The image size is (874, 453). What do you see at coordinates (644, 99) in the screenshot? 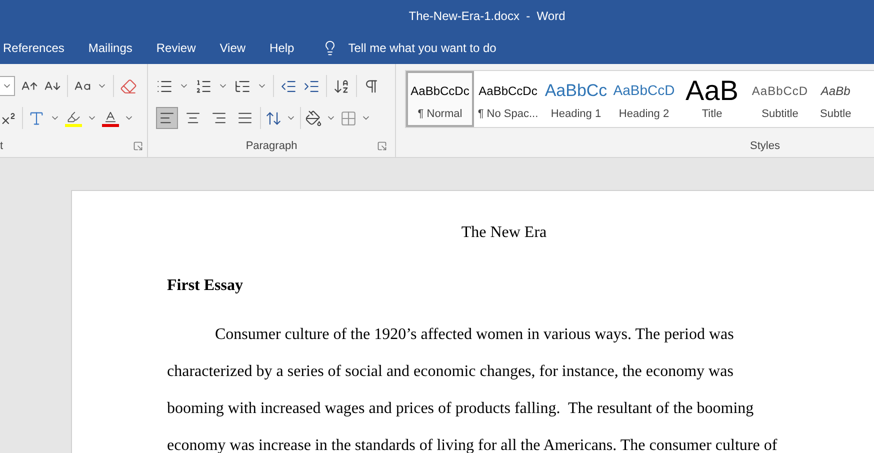
I see `style-item: AaBbCcD Heading 2` at bounding box center [644, 99].